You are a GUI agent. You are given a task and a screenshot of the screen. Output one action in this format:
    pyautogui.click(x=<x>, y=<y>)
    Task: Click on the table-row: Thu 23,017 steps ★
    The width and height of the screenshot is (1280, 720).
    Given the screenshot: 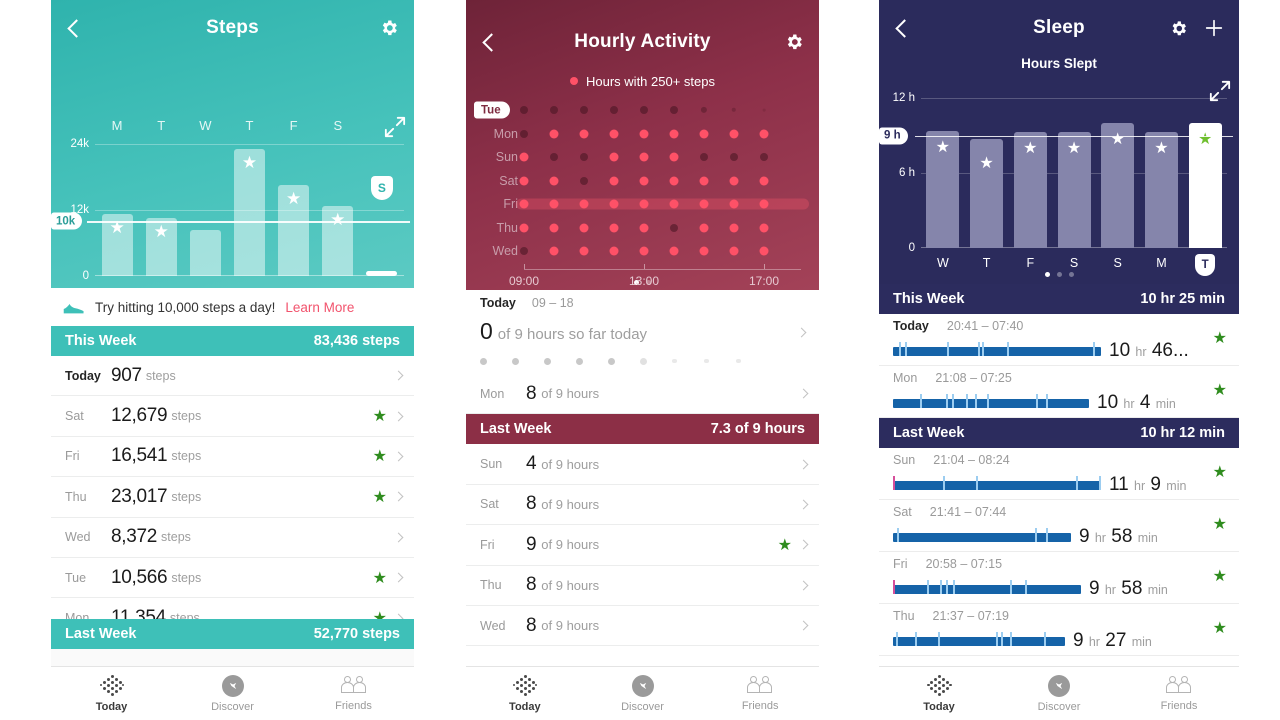 What is the action you would take?
    pyautogui.click(x=232, y=497)
    